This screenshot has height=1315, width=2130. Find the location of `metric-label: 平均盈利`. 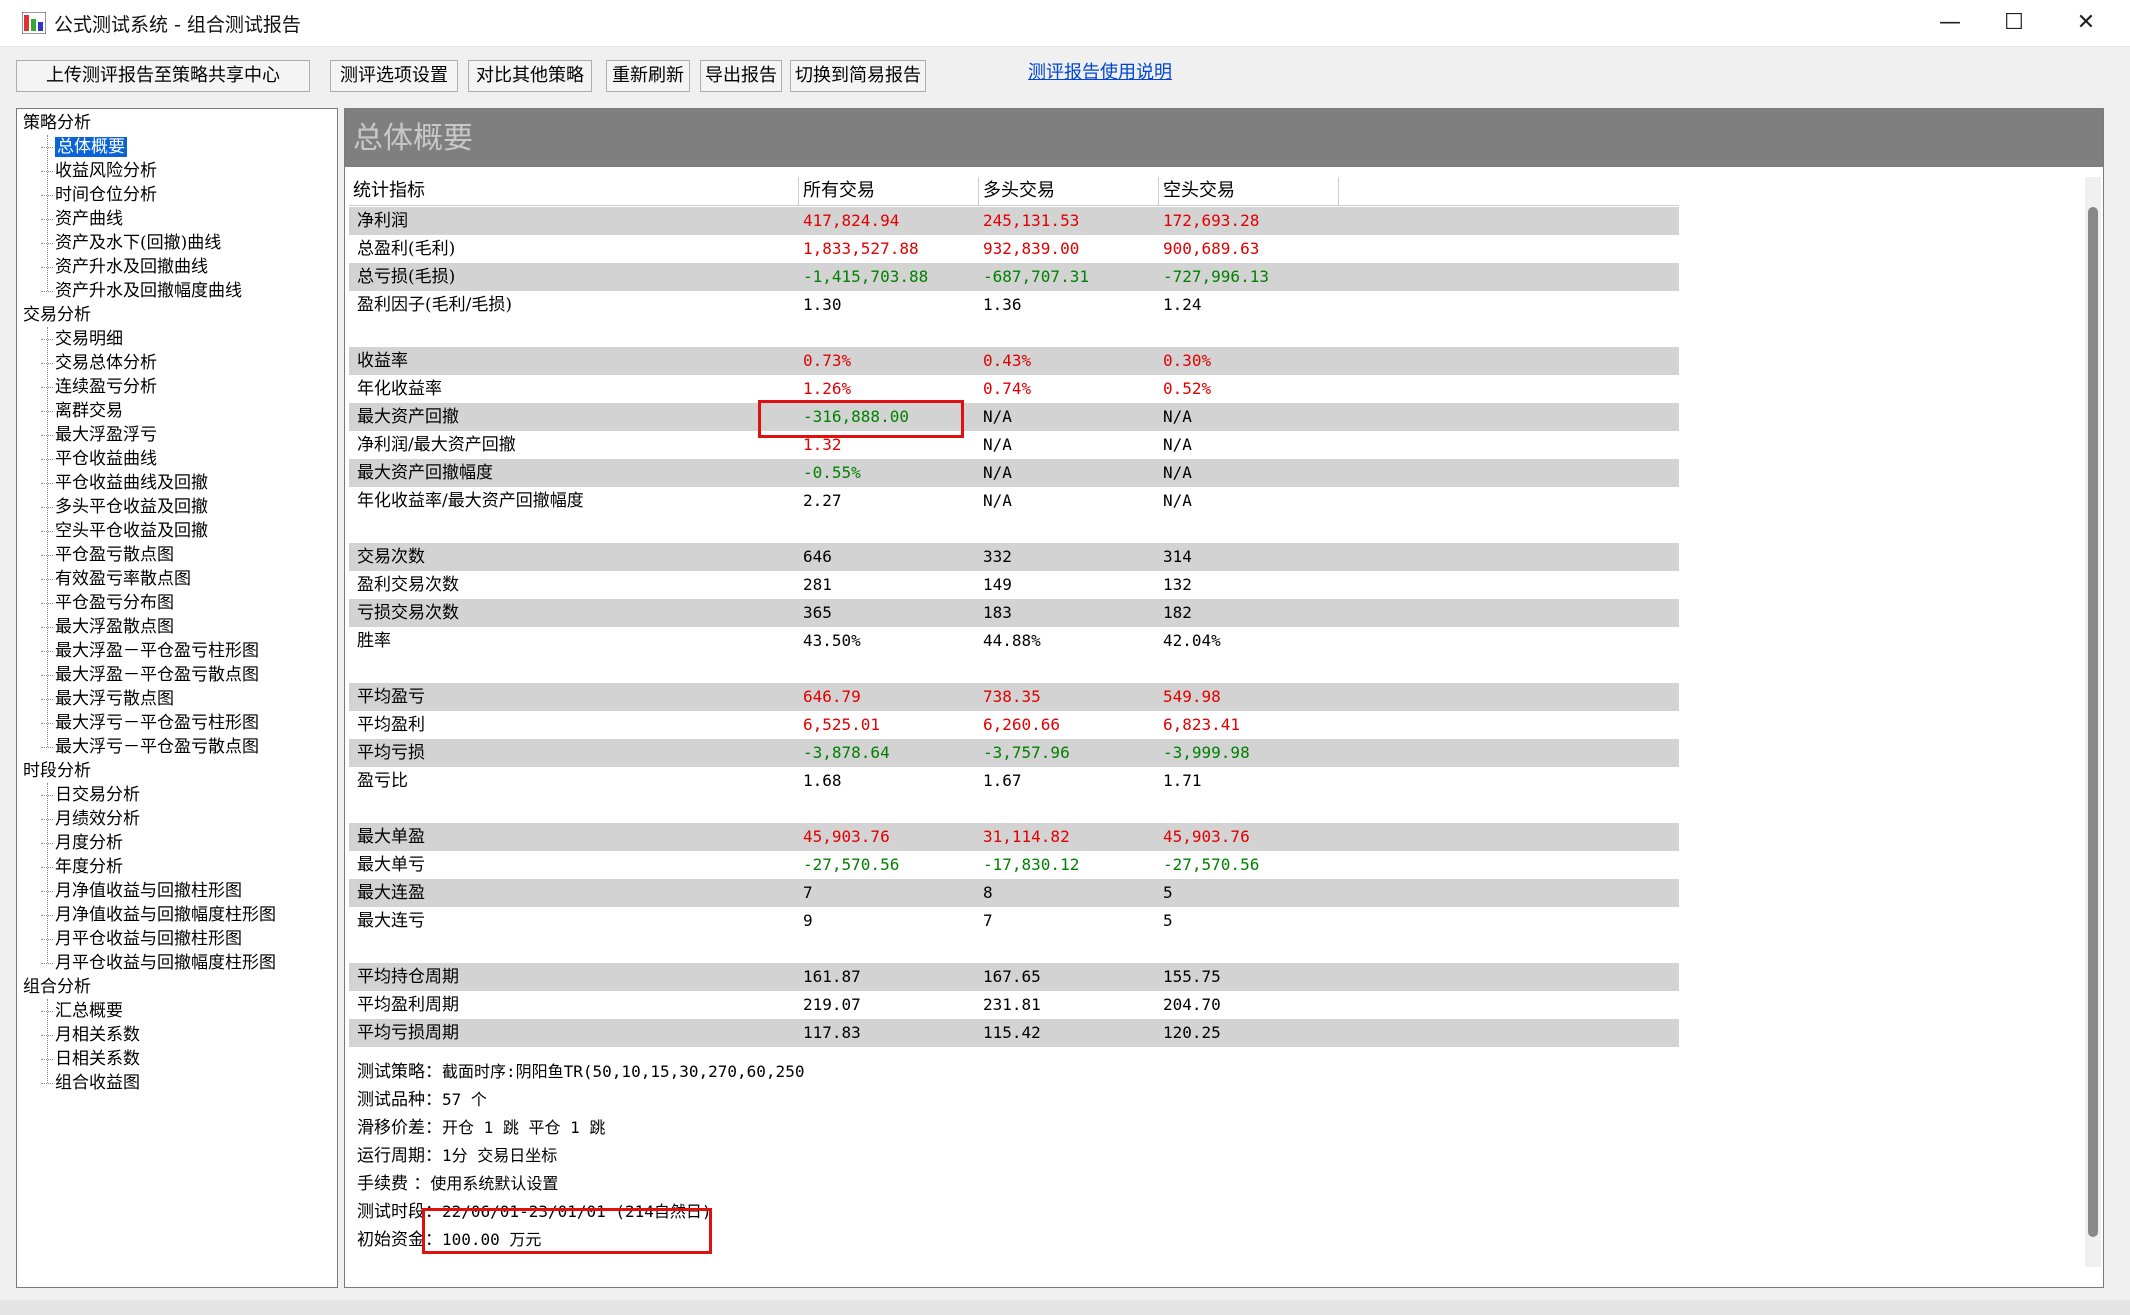

metric-label: 平均盈利 is located at coordinates (391, 725).